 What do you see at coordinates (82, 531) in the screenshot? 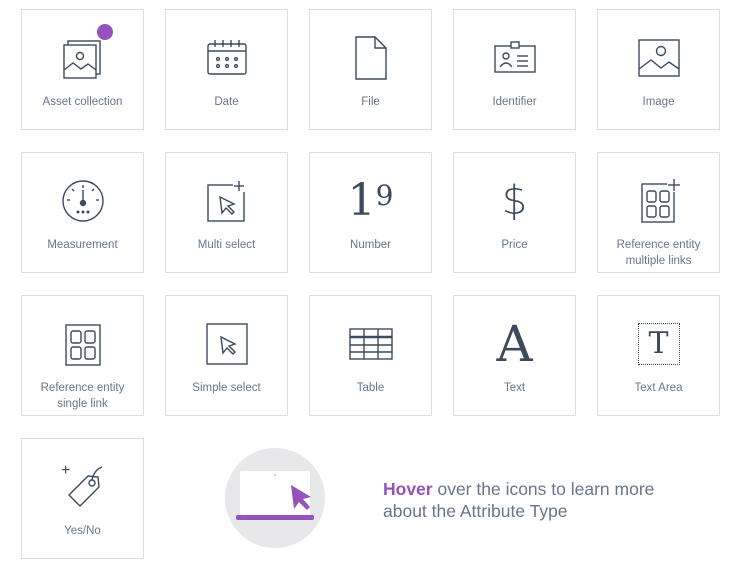
I see `tile-label: Yes/No` at bounding box center [82, 531].